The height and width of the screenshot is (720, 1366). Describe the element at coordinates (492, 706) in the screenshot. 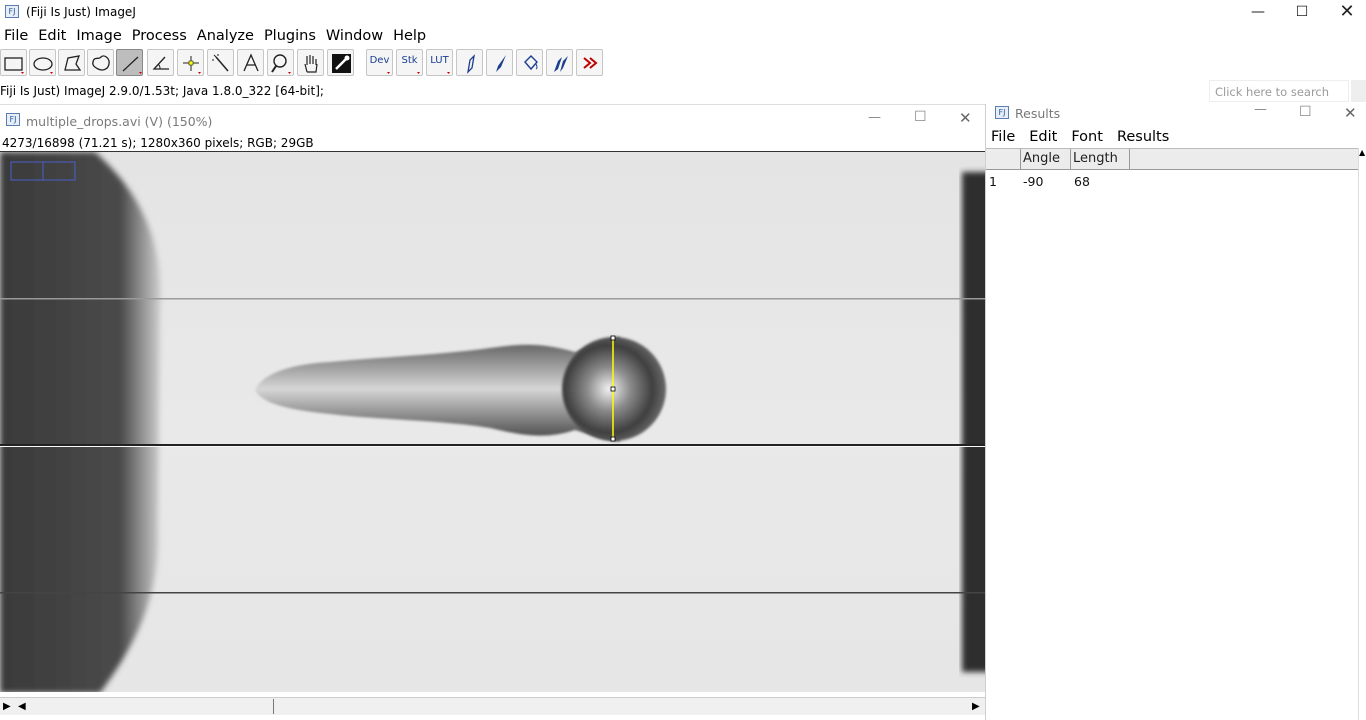

I see `frame-scrollbar: ▶ ◀ ▶` at that location.